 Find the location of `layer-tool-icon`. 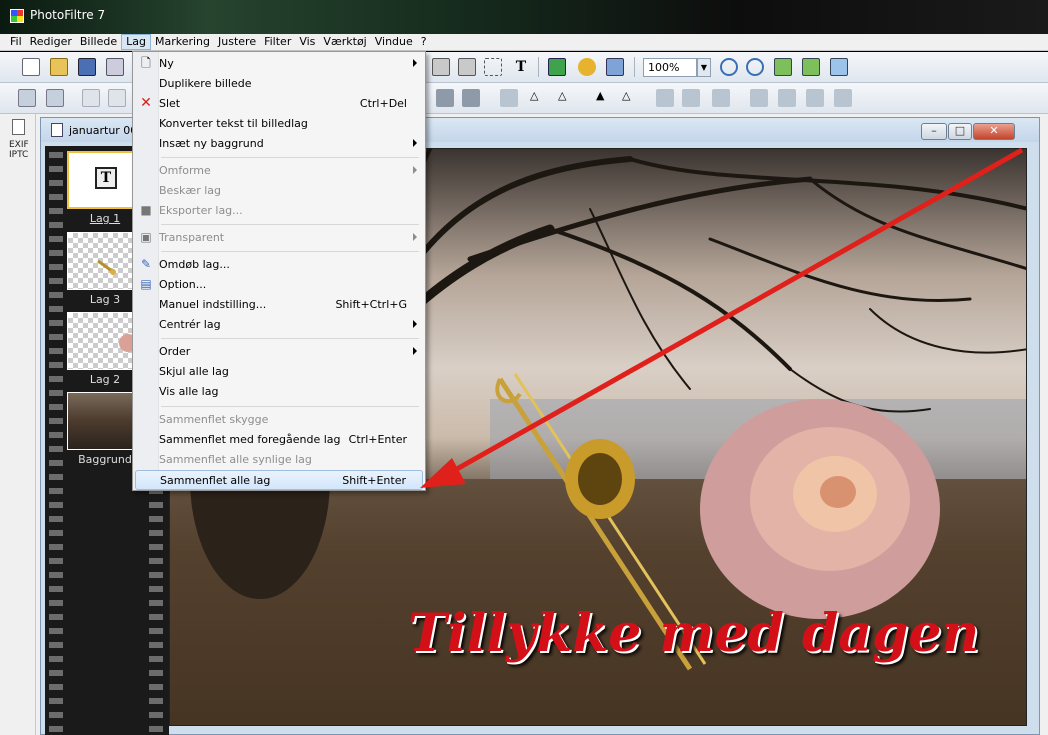

layer-tool-icon is located at coordinates (557, 67).